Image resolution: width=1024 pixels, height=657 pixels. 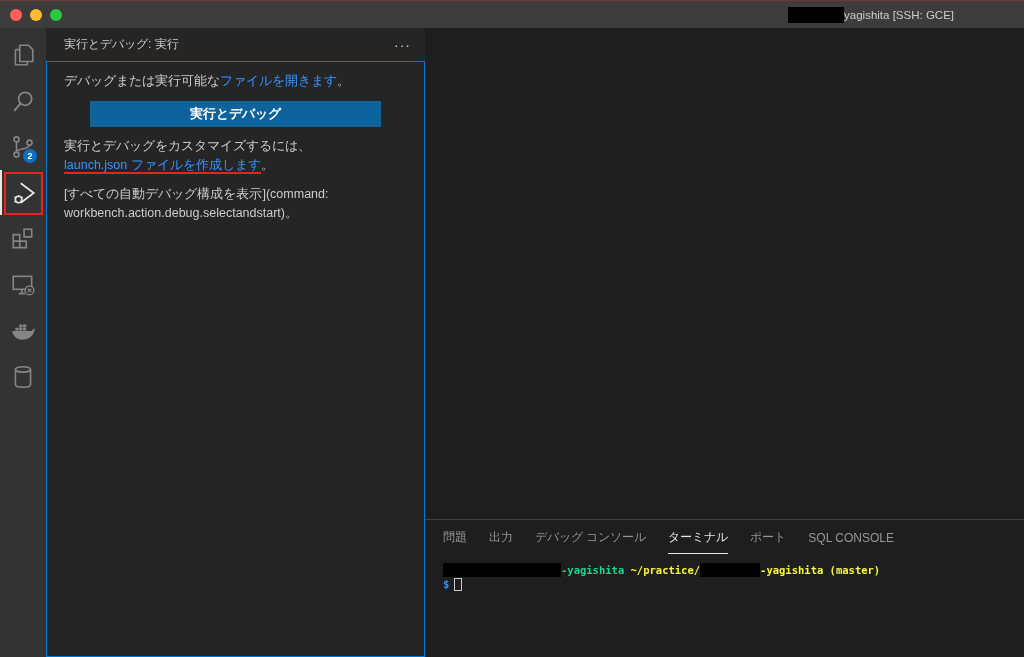 What do you see at coordinates (899, 14) in the screenshot?
I see `window-title: yagishita [SSH: GCE]` at bounding box center [899, 14].